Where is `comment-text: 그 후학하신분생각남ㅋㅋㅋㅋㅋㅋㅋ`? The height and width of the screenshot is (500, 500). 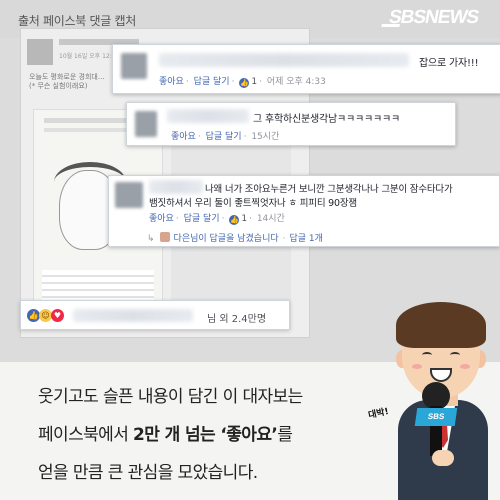 comment-text: 그 후학하신분생각남ㅋㅋㅋㅋㅋㅋㅋ is located at coordinates (326, 119).